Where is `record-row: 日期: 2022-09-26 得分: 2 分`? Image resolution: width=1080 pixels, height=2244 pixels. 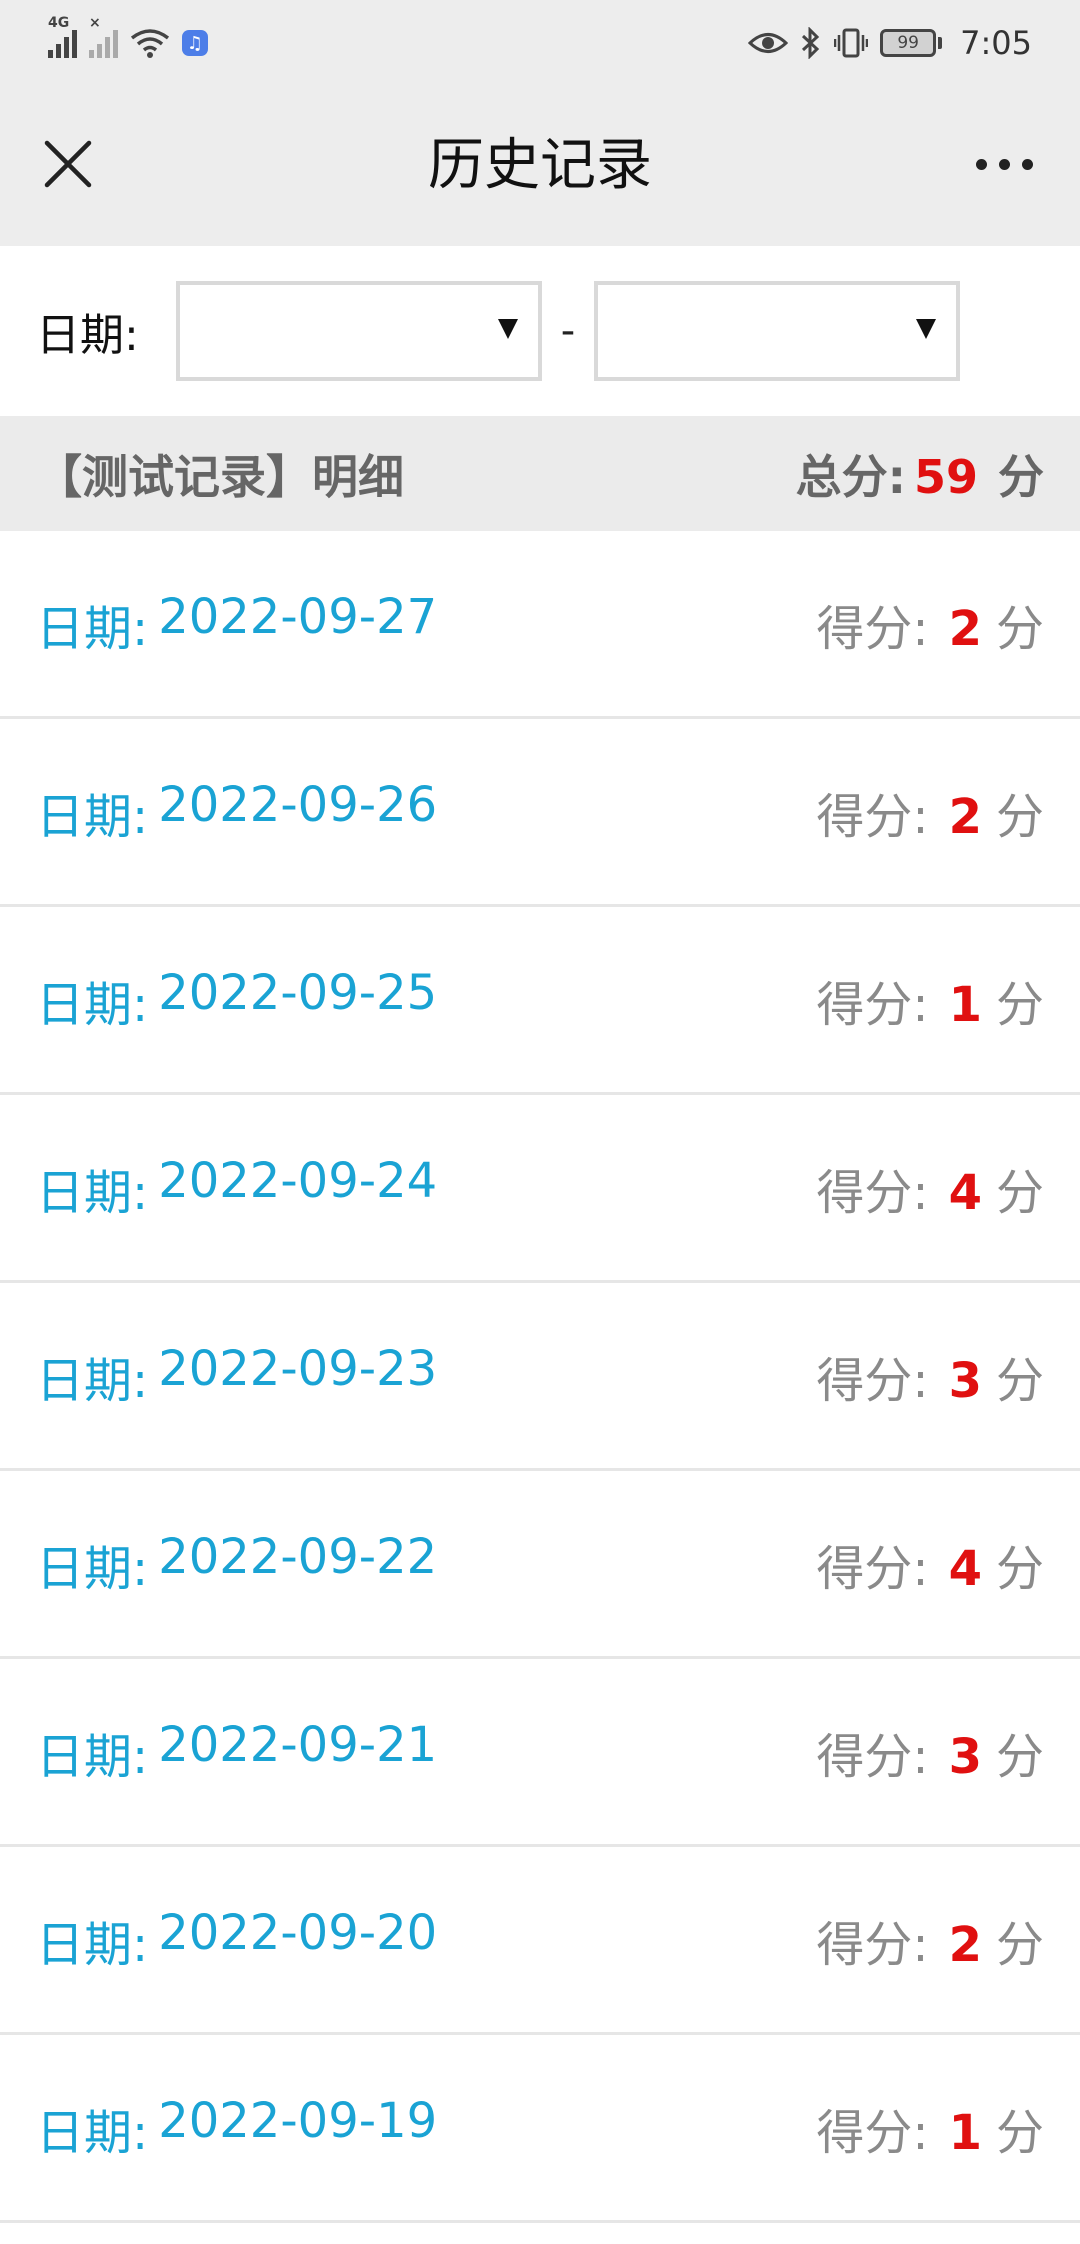
record-row: 日期: 2022-09-26 得分: 2 分 is located at coordinates (540, 813).